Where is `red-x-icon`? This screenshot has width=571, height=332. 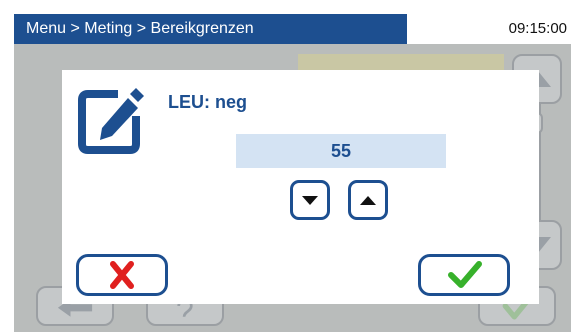
red-x-icon is located at coordinates (122, 275).